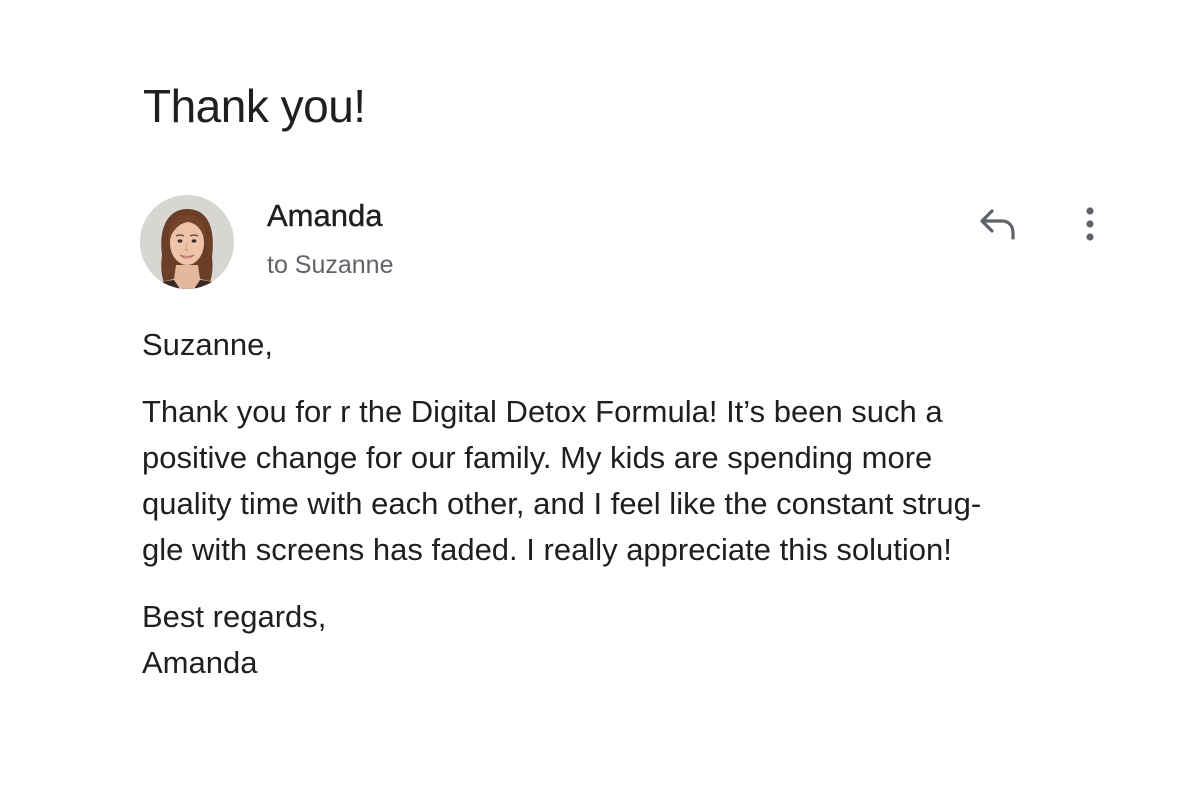  Describe the element at coordinates (330, 265) in the screenshot. I see `recipient-line: to Suzanne` at that location.